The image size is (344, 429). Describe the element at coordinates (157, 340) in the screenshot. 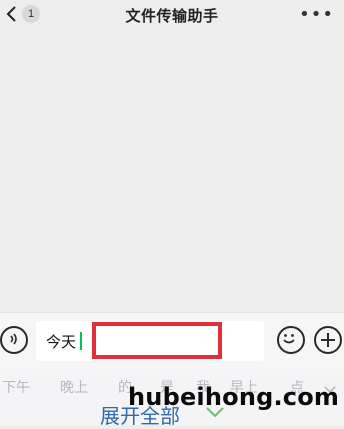

I see `highlight-annotation-box` at that location.